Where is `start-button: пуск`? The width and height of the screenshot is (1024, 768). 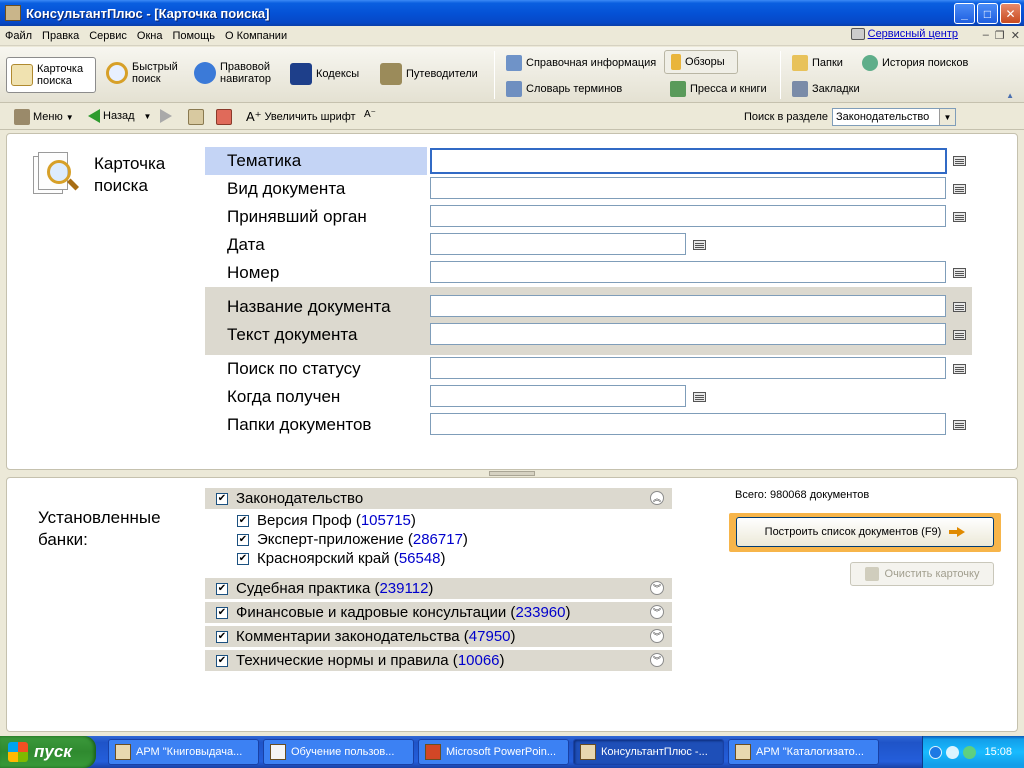
start-button: пуск is located at coordinates (48, 752).